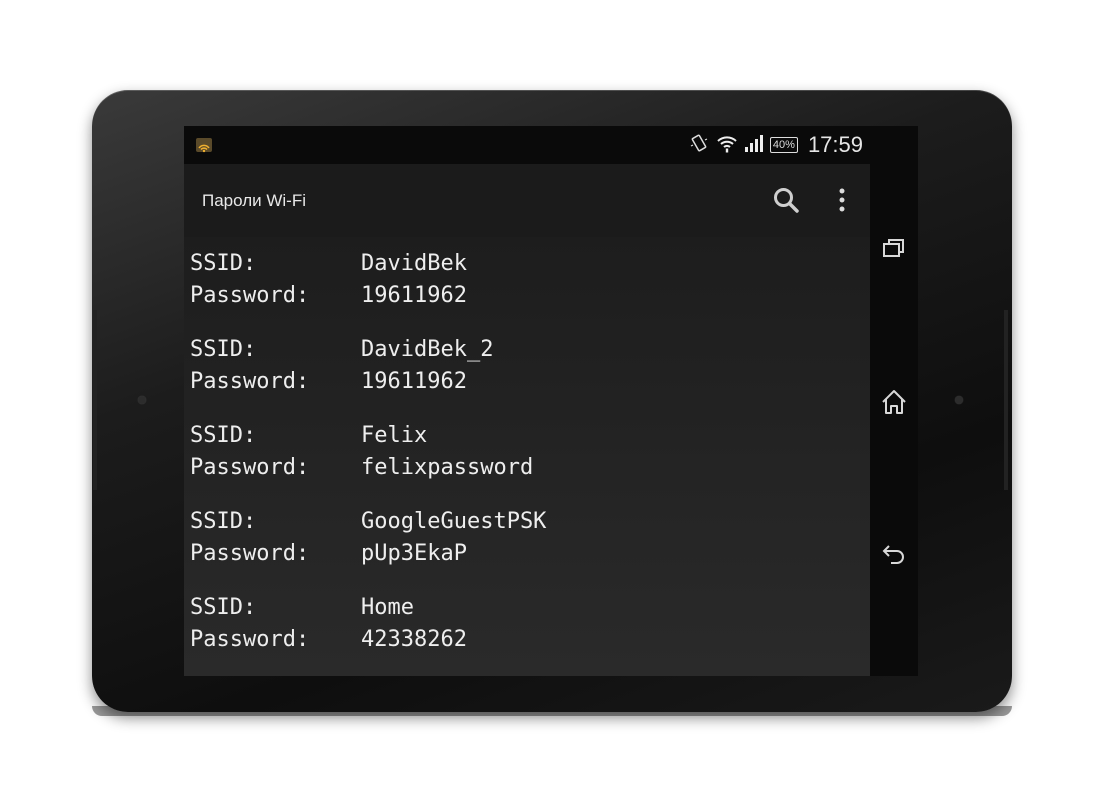 This screenshot has width=1102, height=800. What do you see at coordinates (328, 624) in the screenshot?
I see `list-item: SSID: Home Password: 42338262` at bounding box center [328, 624].